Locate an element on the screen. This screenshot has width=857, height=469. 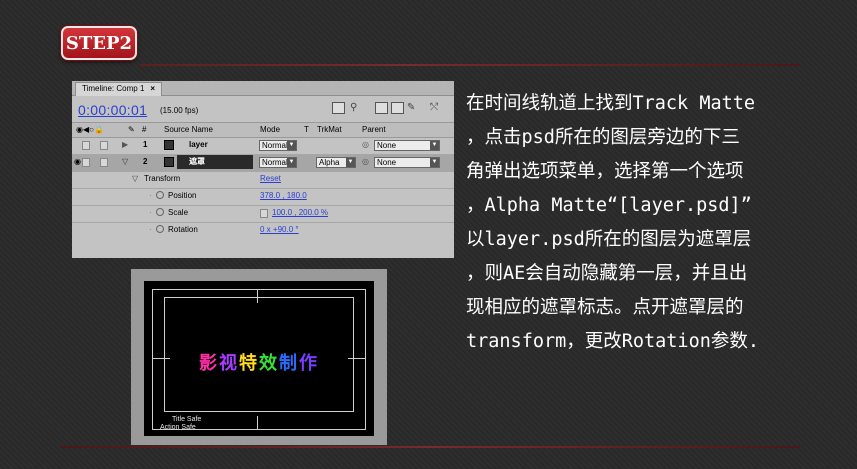
title-char: 制 is located at coordinates (289, 363).